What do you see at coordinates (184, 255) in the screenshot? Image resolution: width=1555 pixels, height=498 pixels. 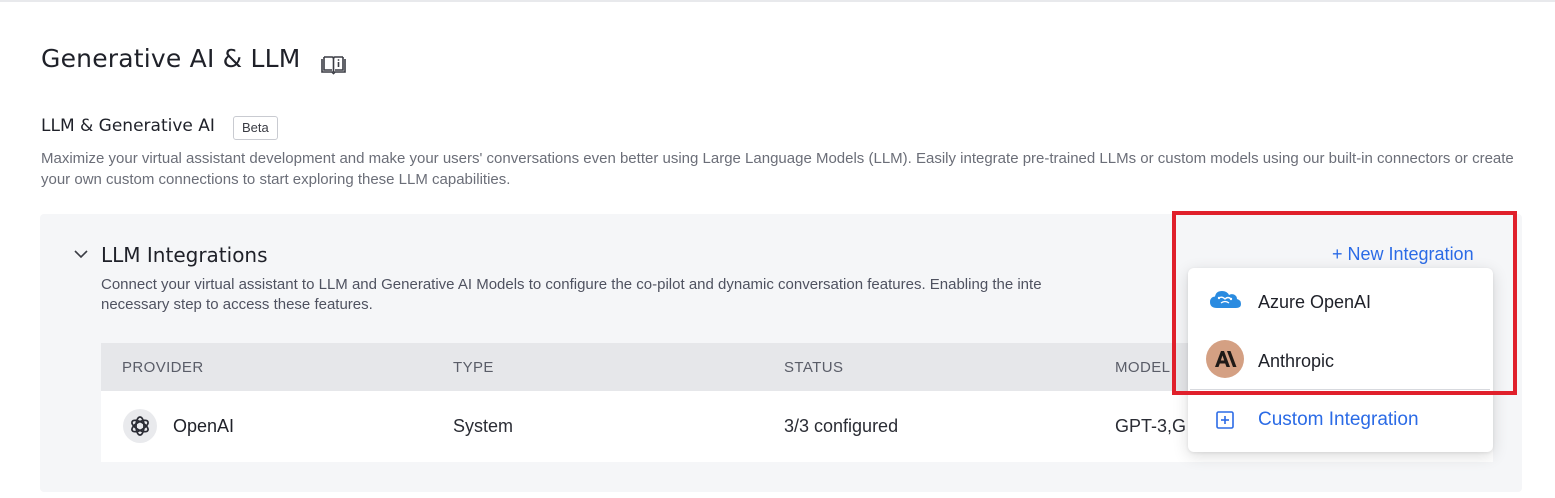 I see `panel-title: LLM Integrations` at bounding box center [184, 255].